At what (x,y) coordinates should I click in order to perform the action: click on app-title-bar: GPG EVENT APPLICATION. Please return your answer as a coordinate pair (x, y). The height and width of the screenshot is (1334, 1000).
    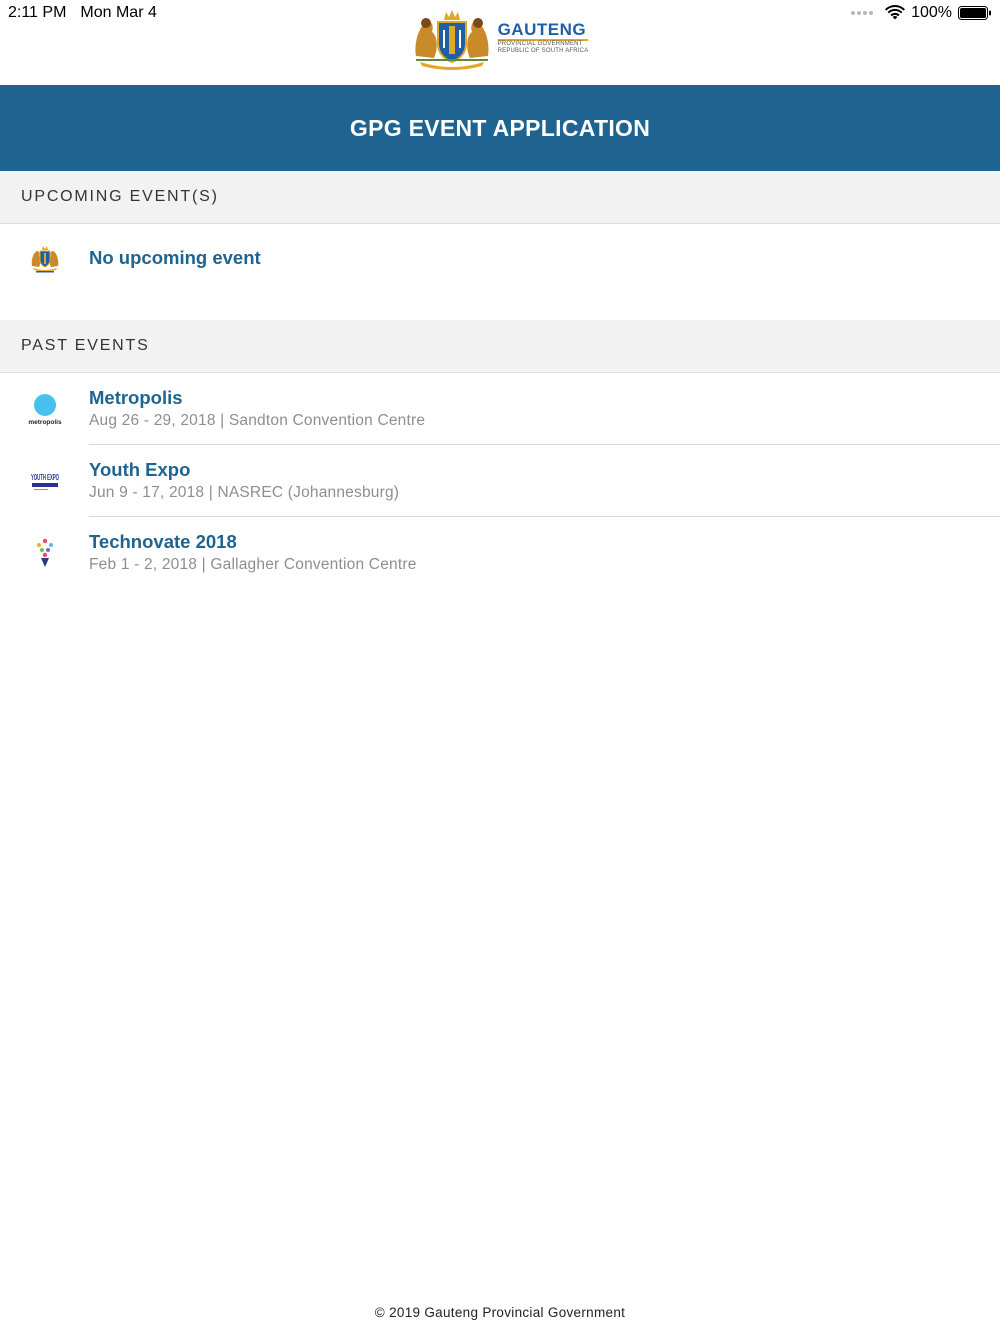
    Looking at the image, I should click on (500, 128).